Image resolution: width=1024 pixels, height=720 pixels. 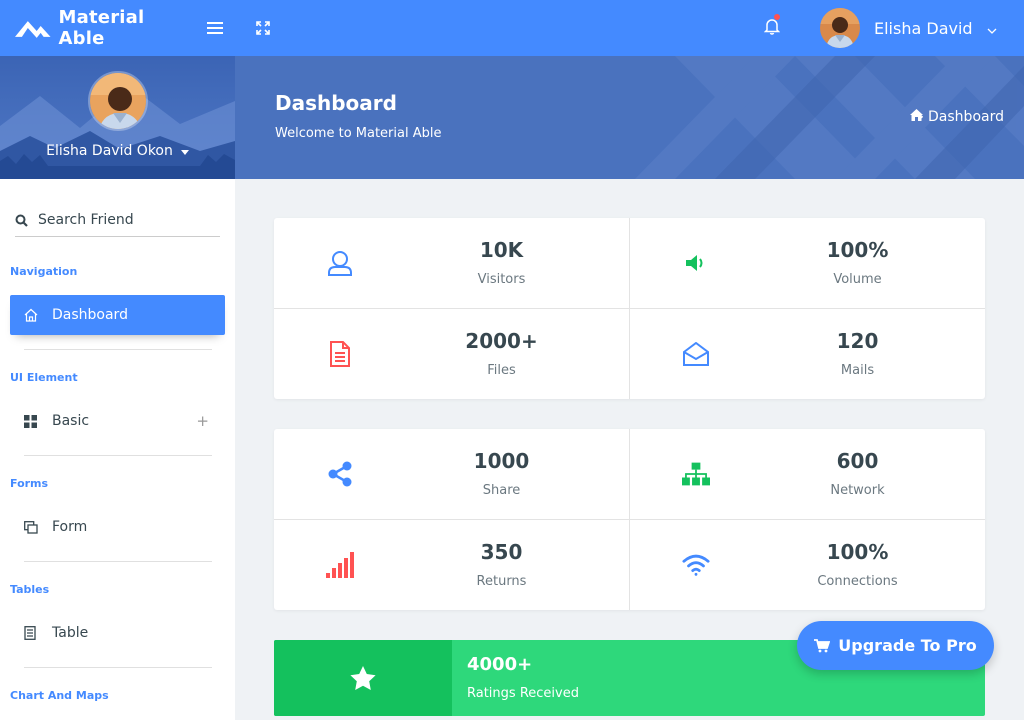 What do you see at coordinates (696, 263) in the screenshot?
I see `volume-icon` at bounding box center [696, 263].